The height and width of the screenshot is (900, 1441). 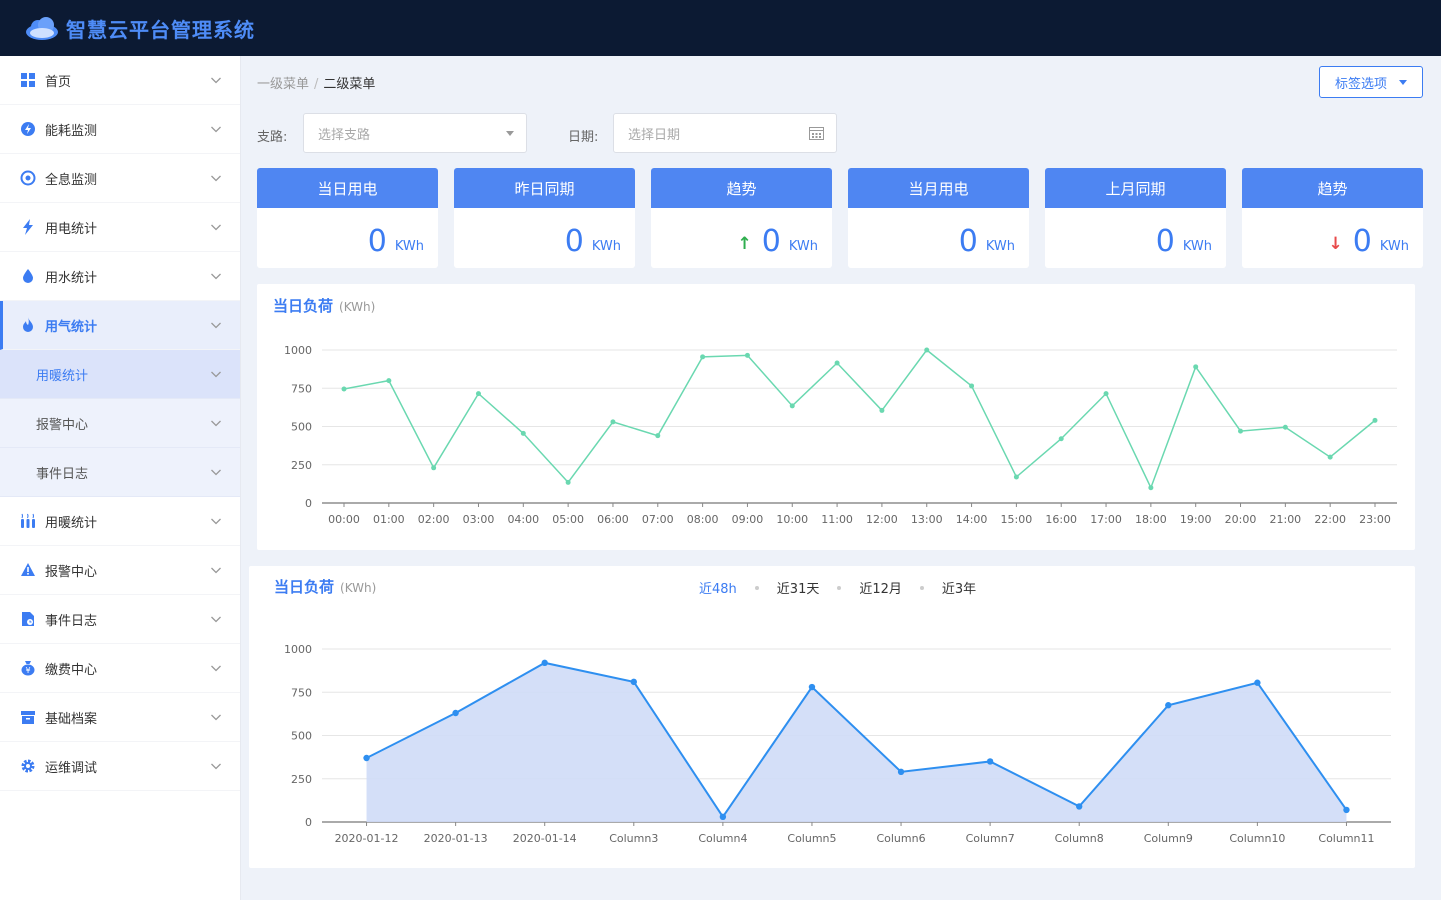 I want to click on x-tick-label: 2020-01-12, so click(x=367, y=838).